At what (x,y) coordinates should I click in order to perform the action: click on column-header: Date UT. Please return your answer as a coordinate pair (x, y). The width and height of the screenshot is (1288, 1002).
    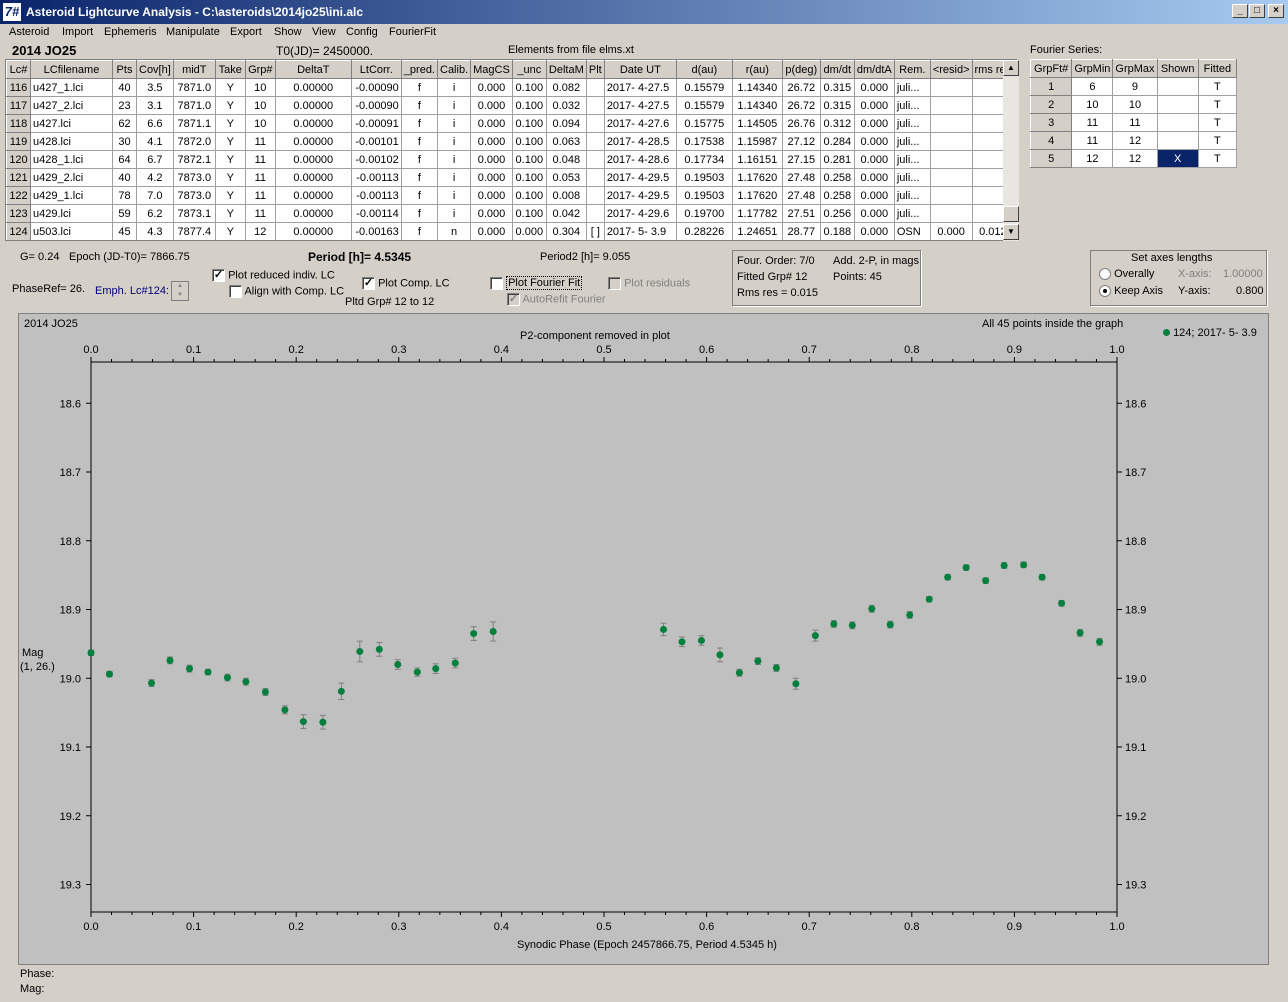
    Looking at the image, I should click on (640, 69).